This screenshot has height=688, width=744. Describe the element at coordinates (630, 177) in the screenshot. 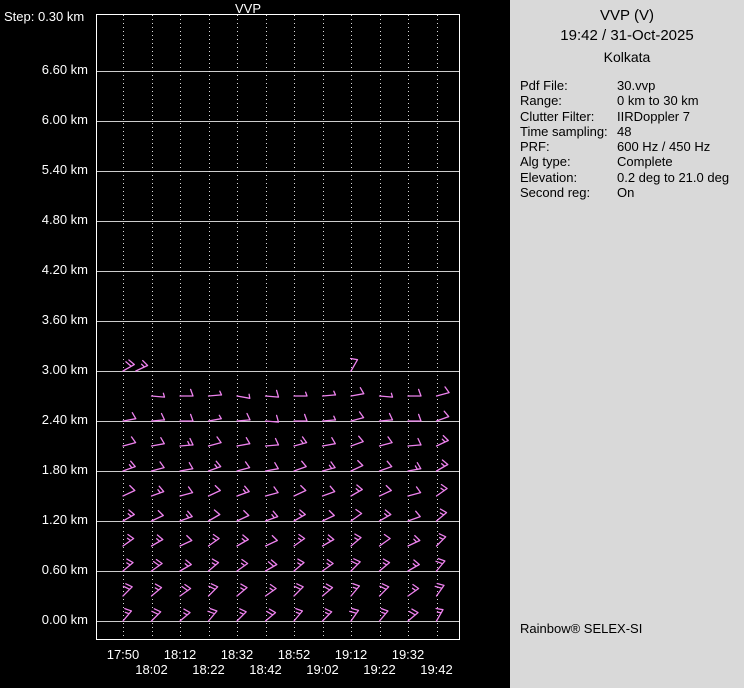

I see `field-row: Elevation: 0.2 deg to 21.0 deg` at that location.